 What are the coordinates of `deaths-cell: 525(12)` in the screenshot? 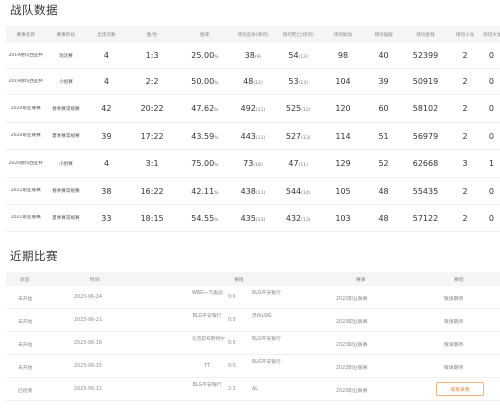 It's located at (298, 108).